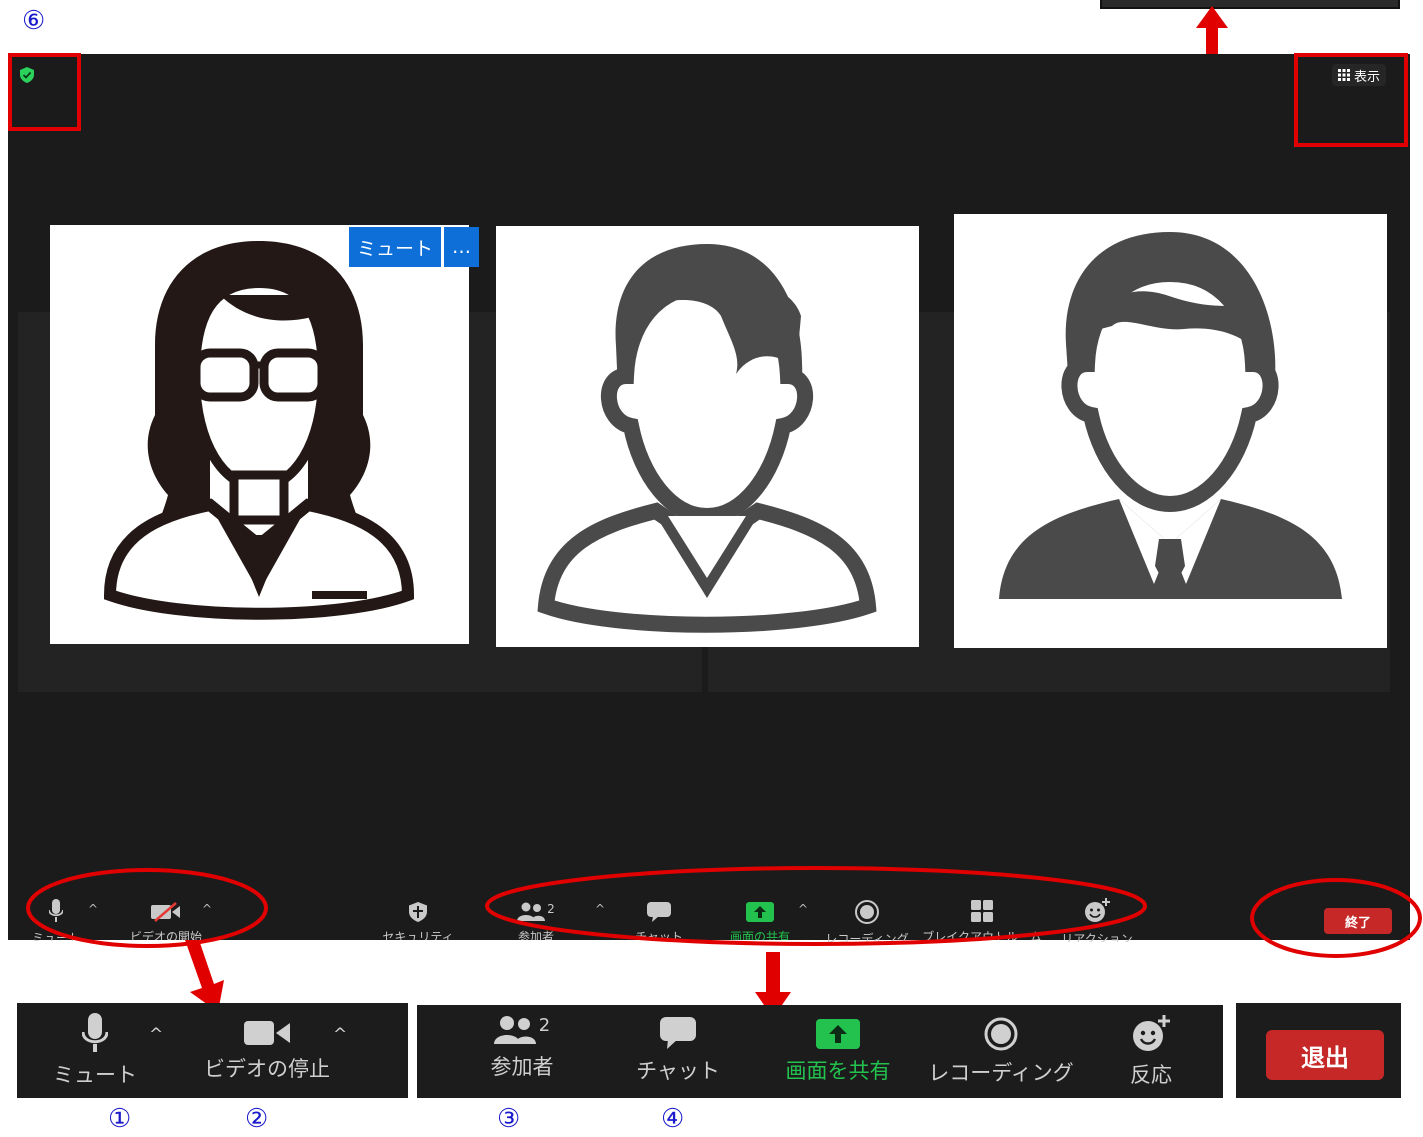 The height and width of the screenshot is (1137, 1423). I want to click on zoom-mute-label: ミュート, so click(95, 1075).